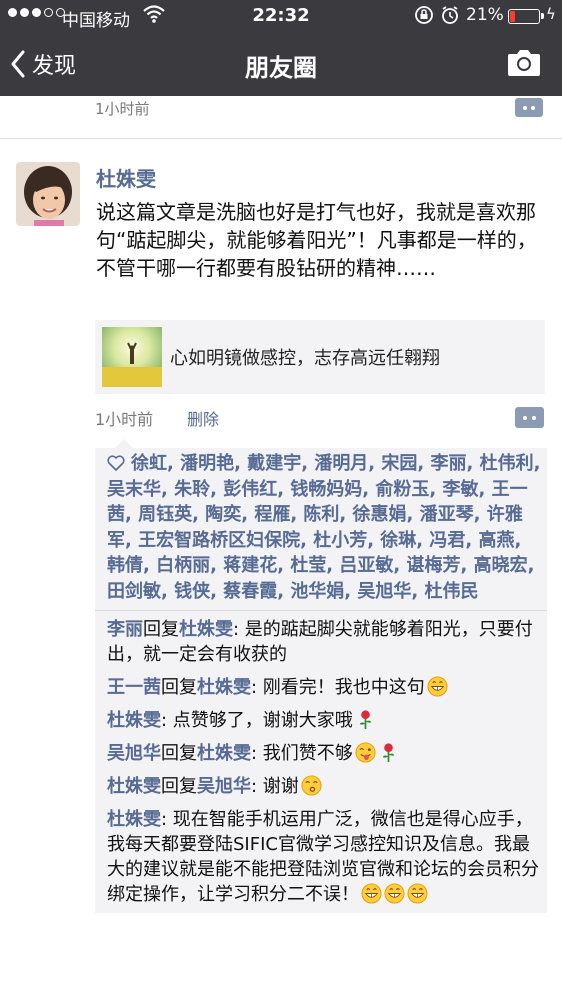  Describe the element at coordinates (224, 786) in the screenshot. I see `reply-target: 吴旭华` at that location.